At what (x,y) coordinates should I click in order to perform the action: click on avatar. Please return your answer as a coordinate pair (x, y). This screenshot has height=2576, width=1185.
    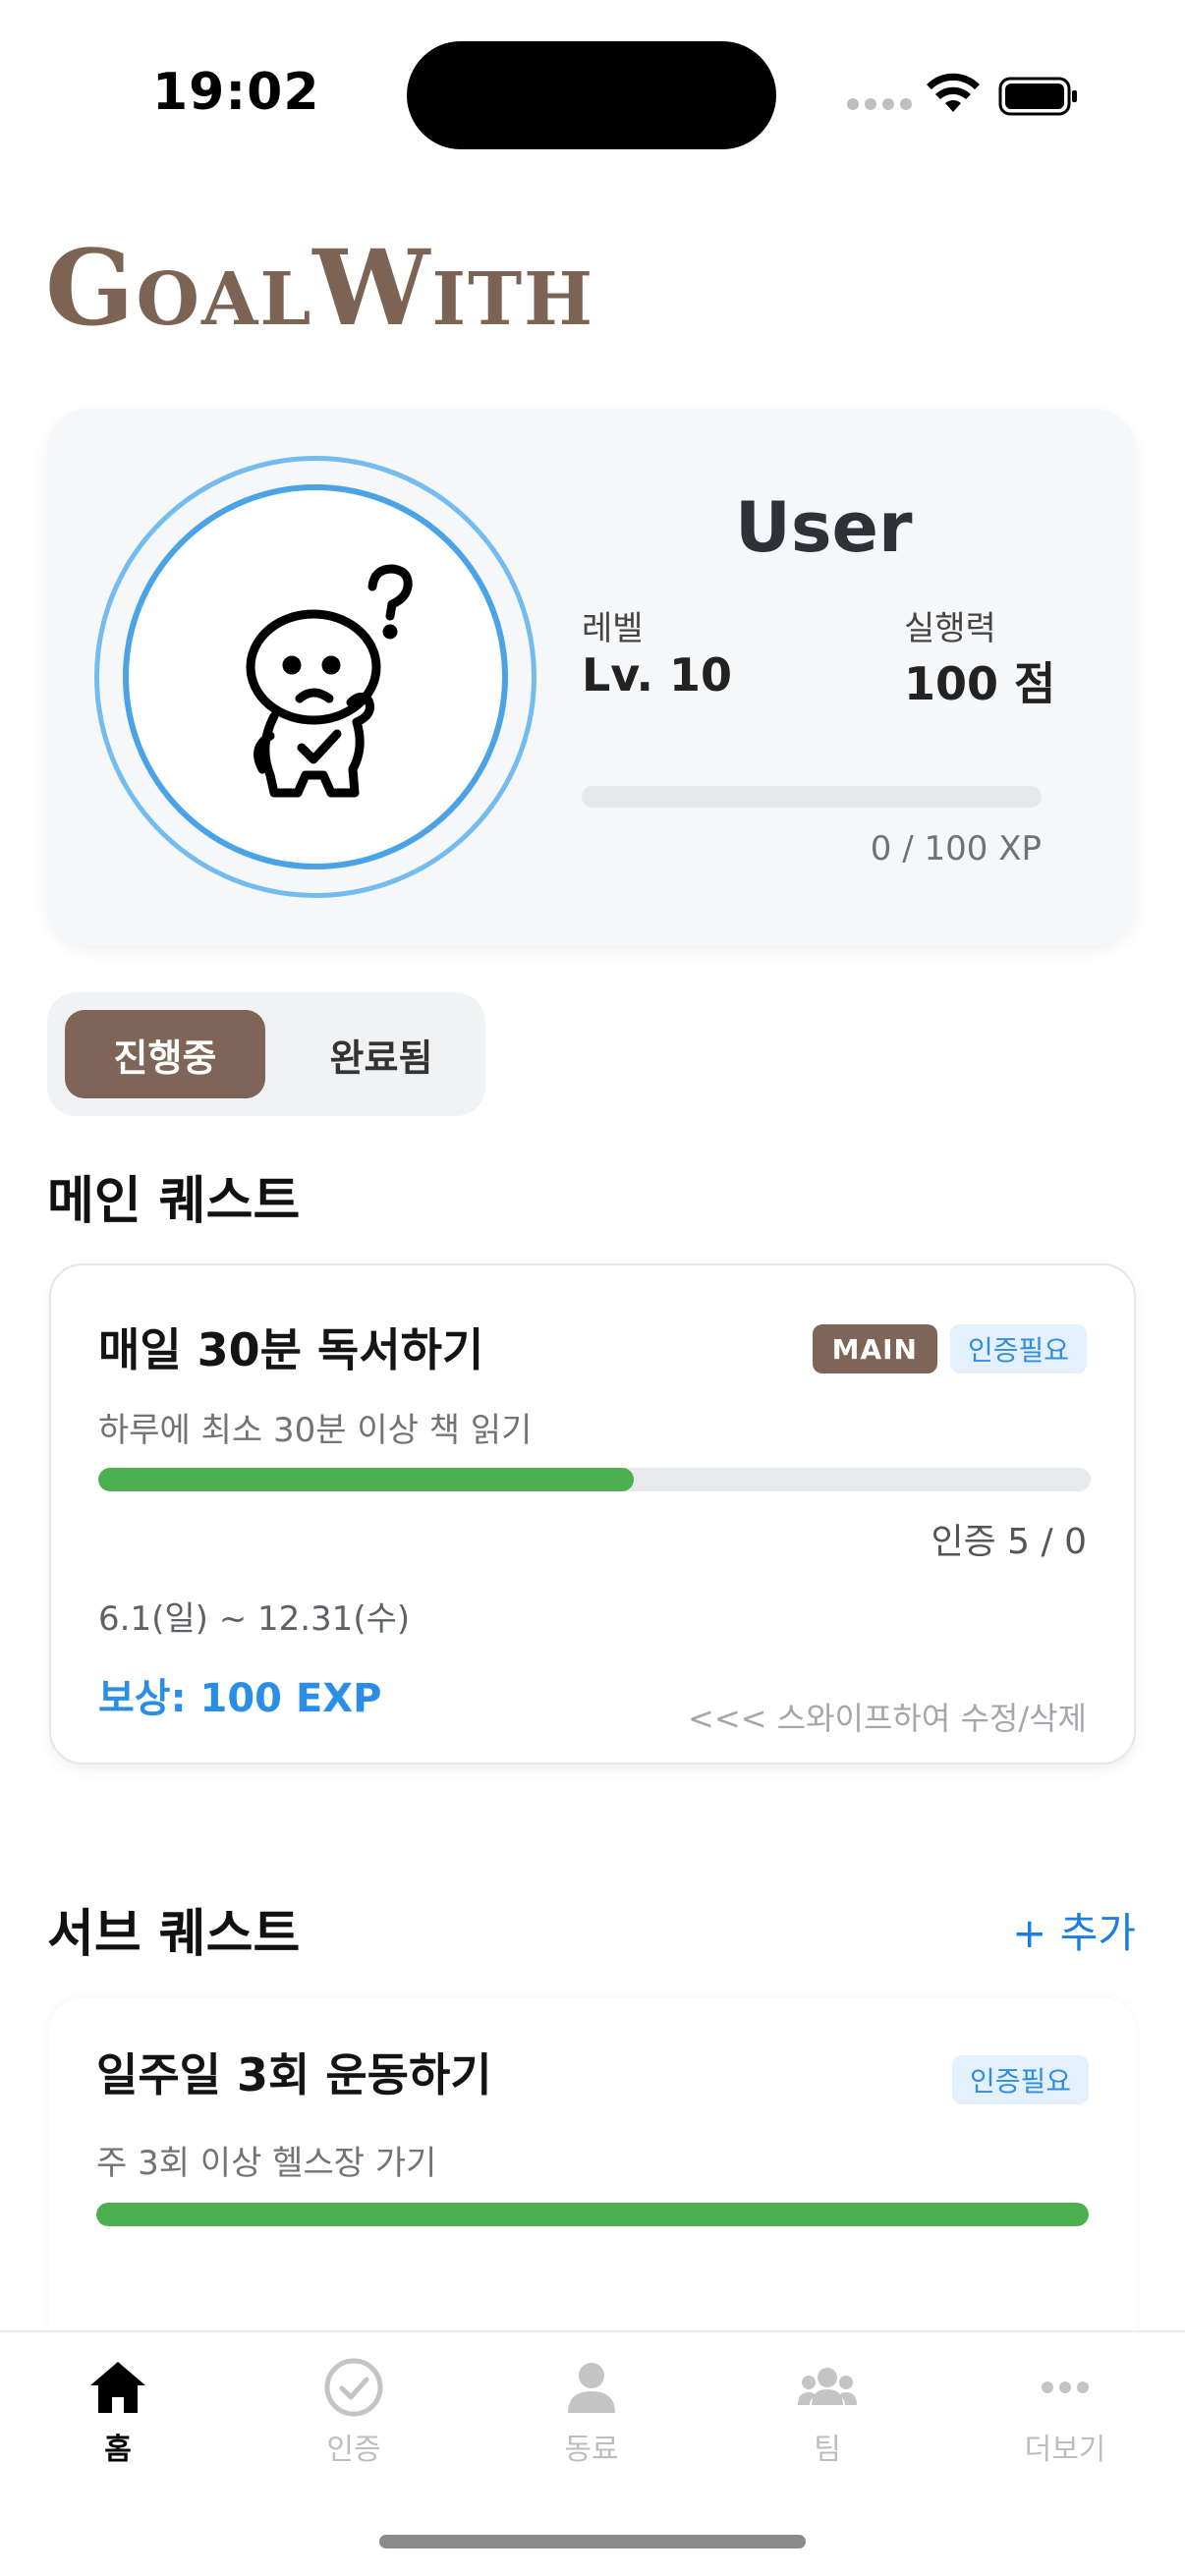
    Looking at the image, I should click on (315, 677).